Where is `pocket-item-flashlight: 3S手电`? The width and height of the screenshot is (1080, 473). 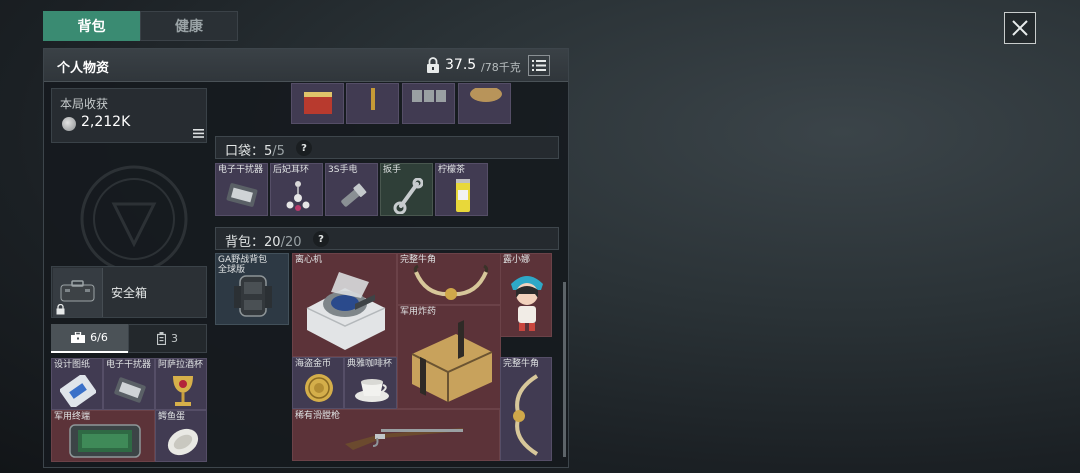 pocket-item-flashlight: 3S手电 is located at coordinates (351, 189).